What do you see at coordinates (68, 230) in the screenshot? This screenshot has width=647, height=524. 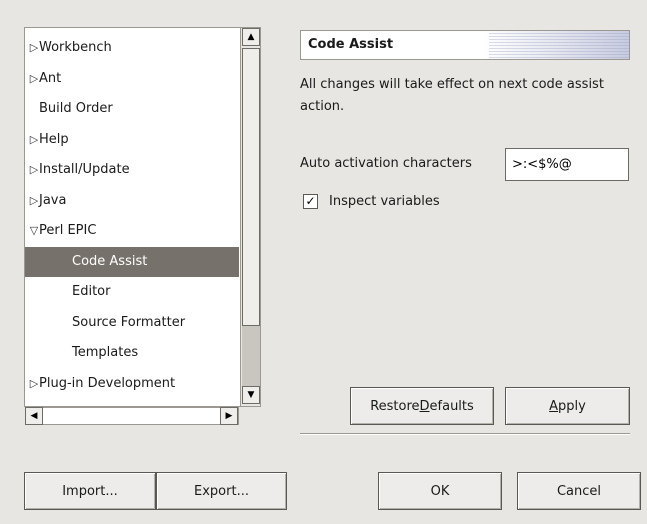 I see `tree-item-label: Perl EPIC` at bounding box center [68, 230].